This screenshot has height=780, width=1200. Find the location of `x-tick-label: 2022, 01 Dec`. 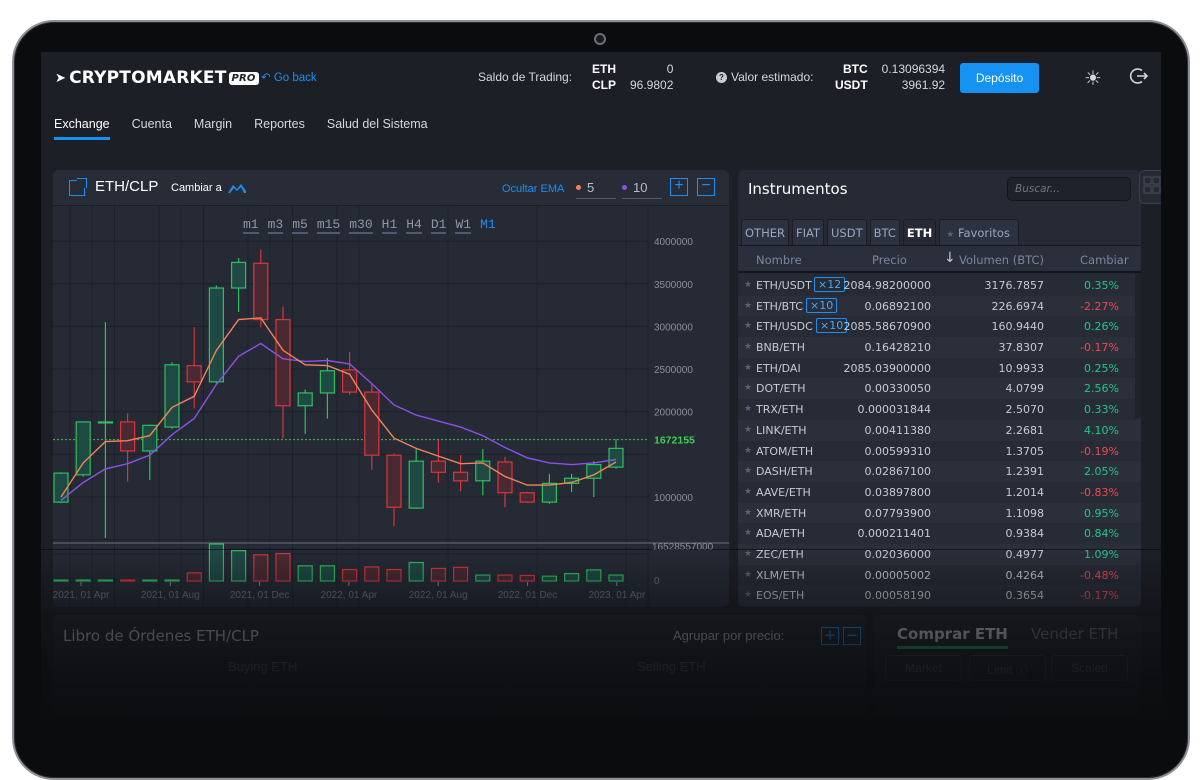

x-tick-label: 2022, 01 Dec is located at coordinates (528, 595).